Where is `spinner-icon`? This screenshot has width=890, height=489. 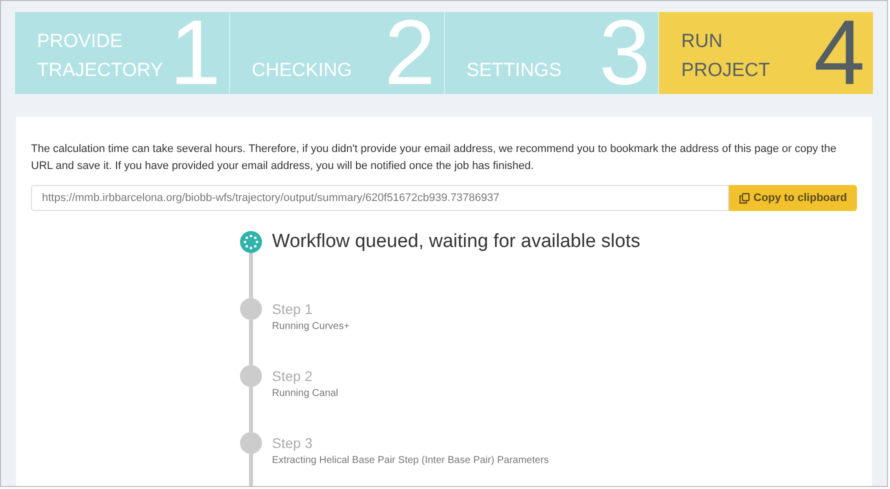 spinner-icon is located at coordinates (251, 242).